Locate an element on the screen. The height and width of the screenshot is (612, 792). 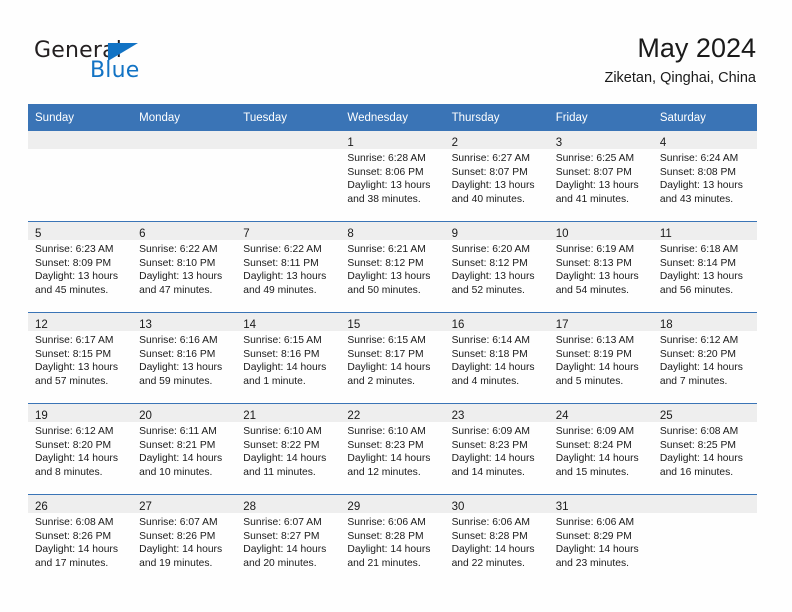
sunrise-text: Sunrise: 6:11 AM is located at coordinates (178, 431).